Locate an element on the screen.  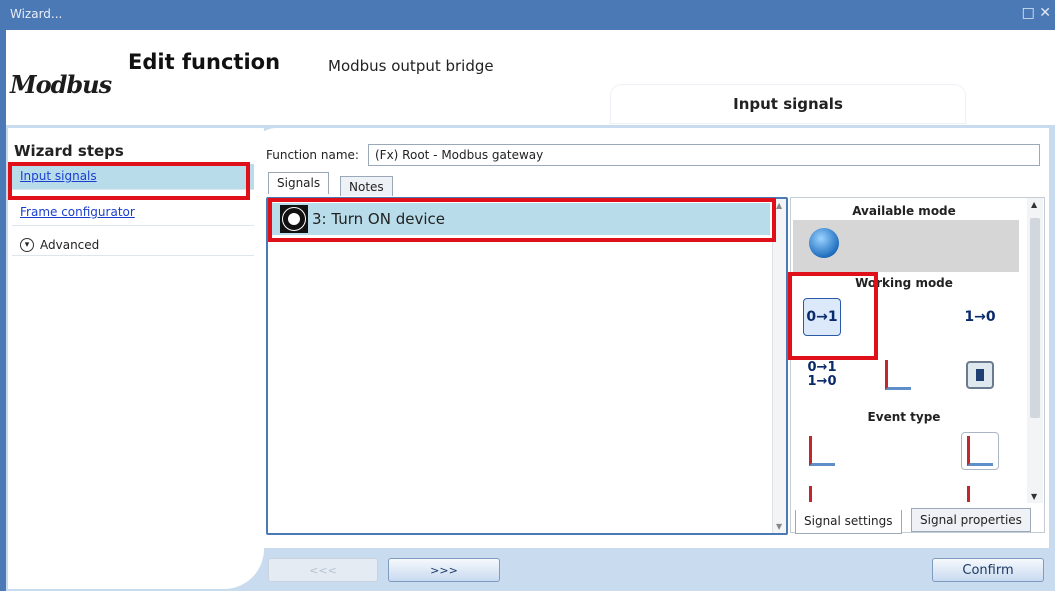
tab-signals: Signals is located at coordinates (299, 183).